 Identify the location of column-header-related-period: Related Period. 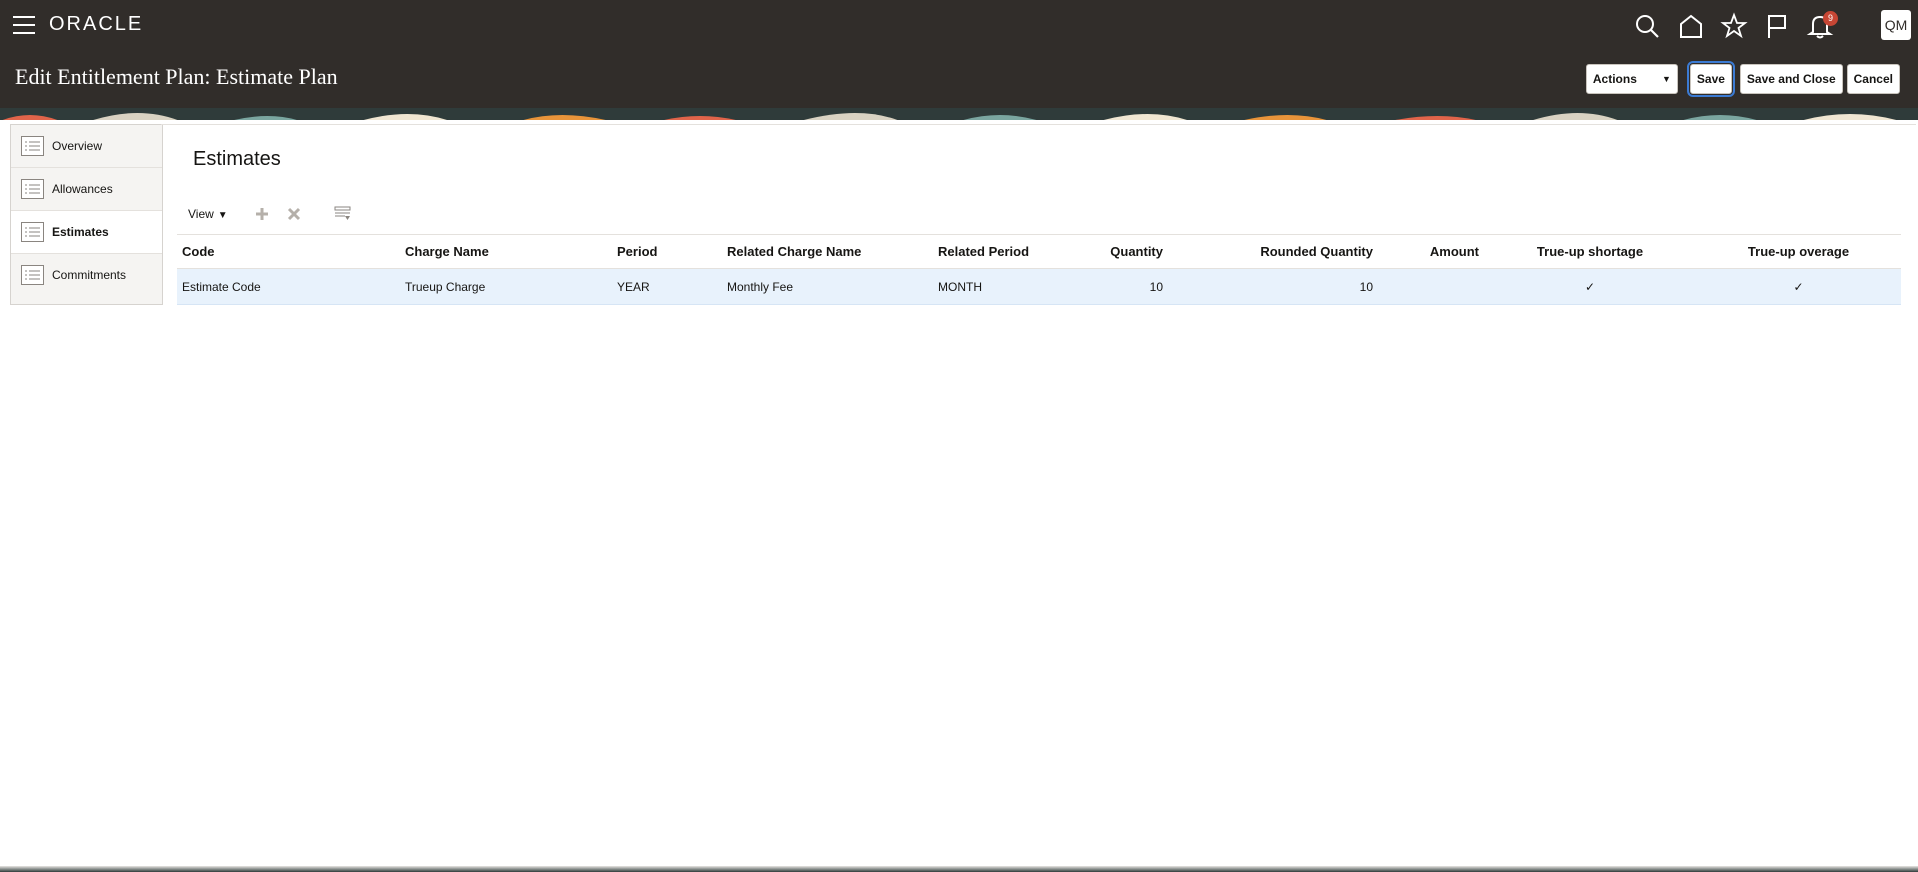
(1005, 251).